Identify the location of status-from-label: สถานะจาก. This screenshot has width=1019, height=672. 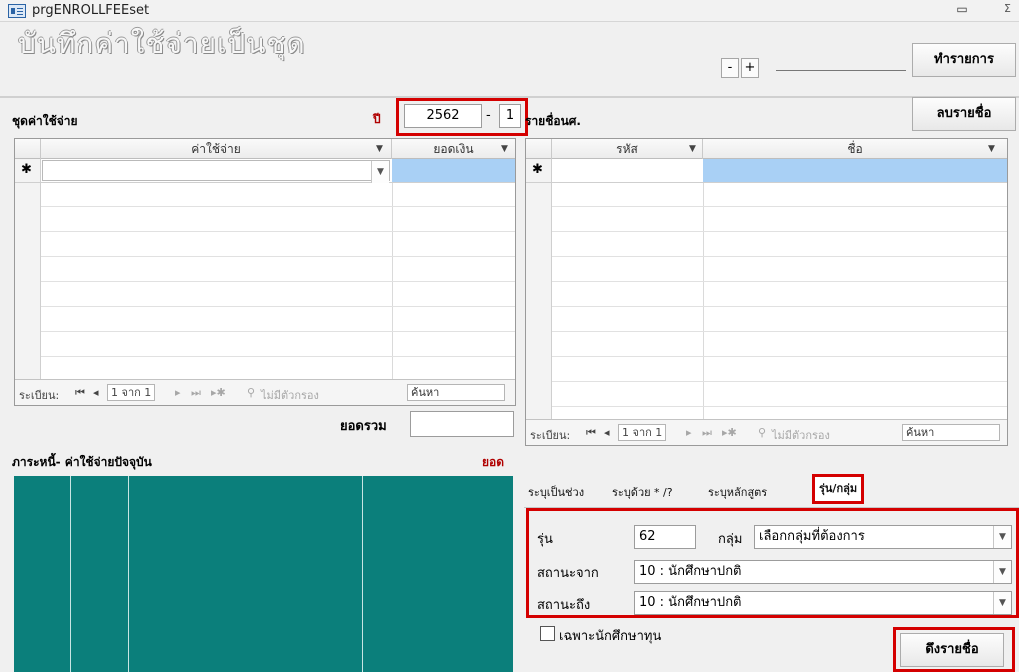
(568, 573).